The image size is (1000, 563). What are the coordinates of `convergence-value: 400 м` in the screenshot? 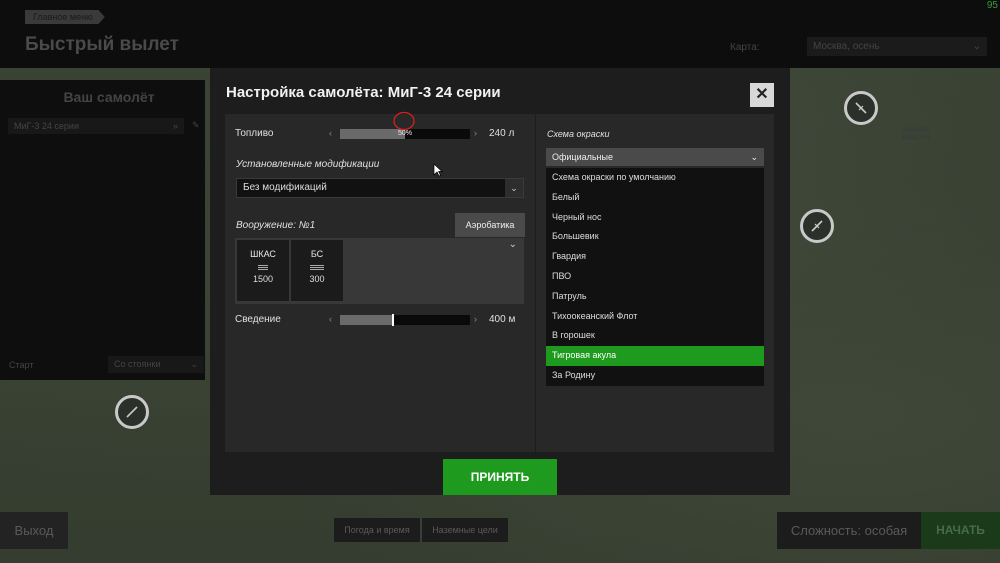 It's located at (502, 319).